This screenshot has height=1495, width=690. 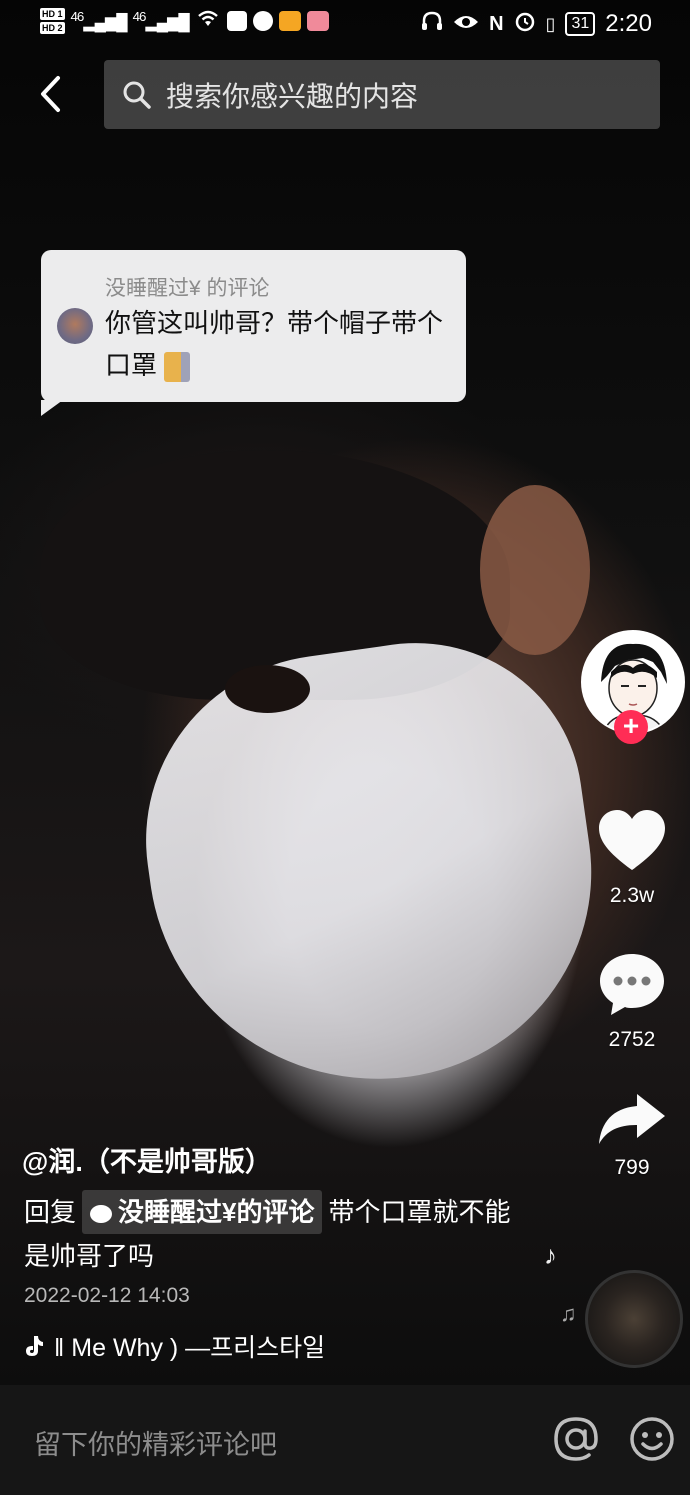 What do you see at coordinates (137, 95) in the screenshot?
I see `search-icon` at bounding box center [137, 95].